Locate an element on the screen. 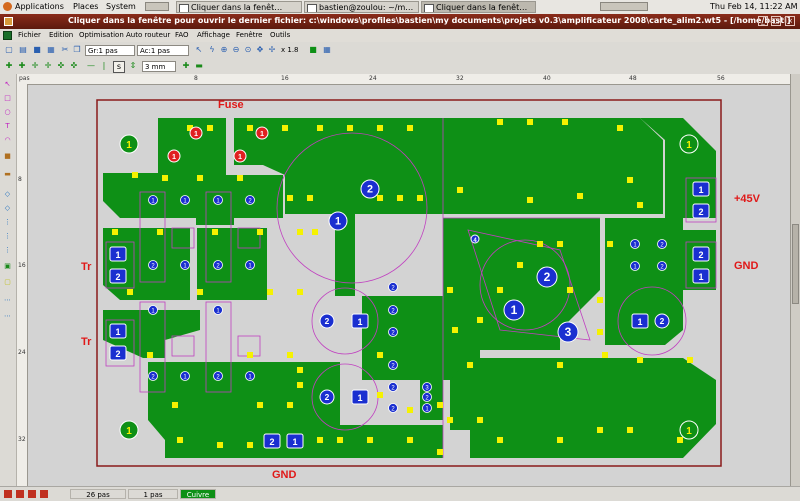 The image size is (800, 501). text-icon: T is located at coordinates (7, 126).